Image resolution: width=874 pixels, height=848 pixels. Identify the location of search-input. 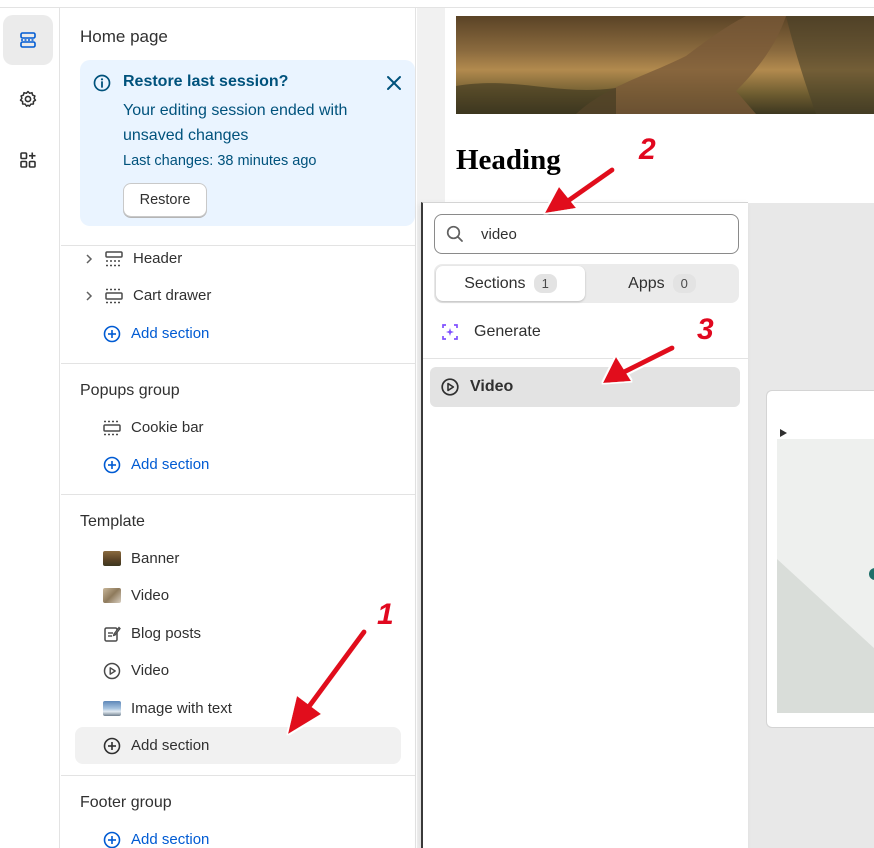
(601, 234).